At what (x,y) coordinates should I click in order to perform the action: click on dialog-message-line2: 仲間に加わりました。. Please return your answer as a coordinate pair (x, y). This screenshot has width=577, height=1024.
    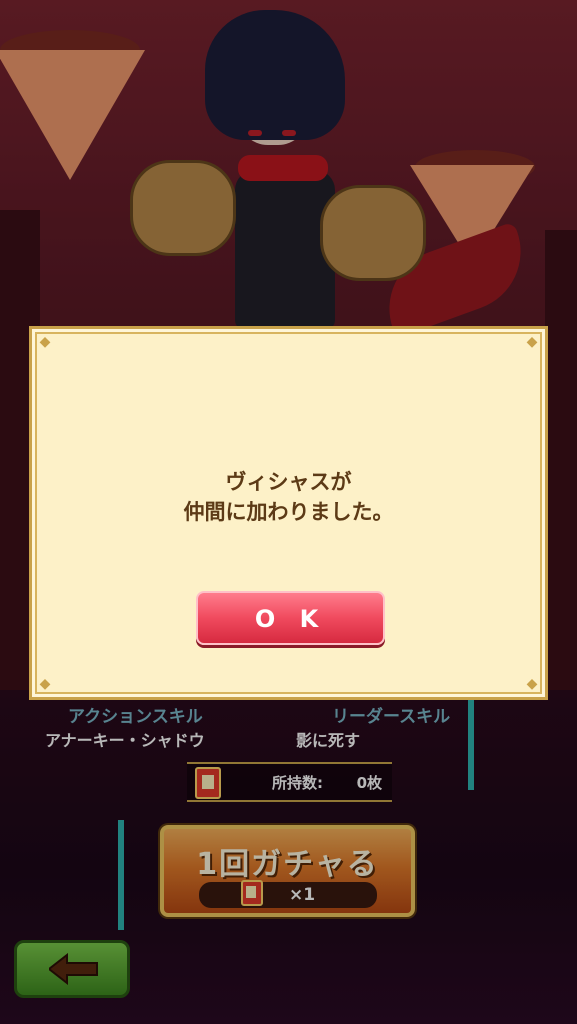
    Looking at the image, I should click on (288, 512).